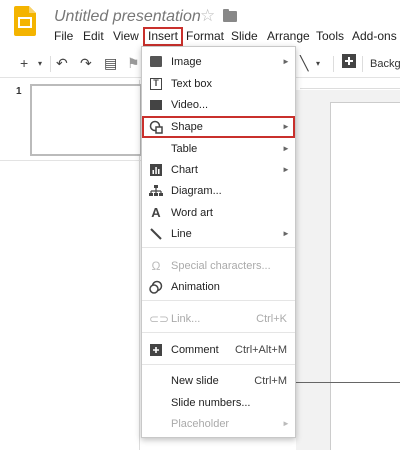 This screenshot has width=400, height=450. I want to click on menu-item-image: Image ►, so click(218, 62).